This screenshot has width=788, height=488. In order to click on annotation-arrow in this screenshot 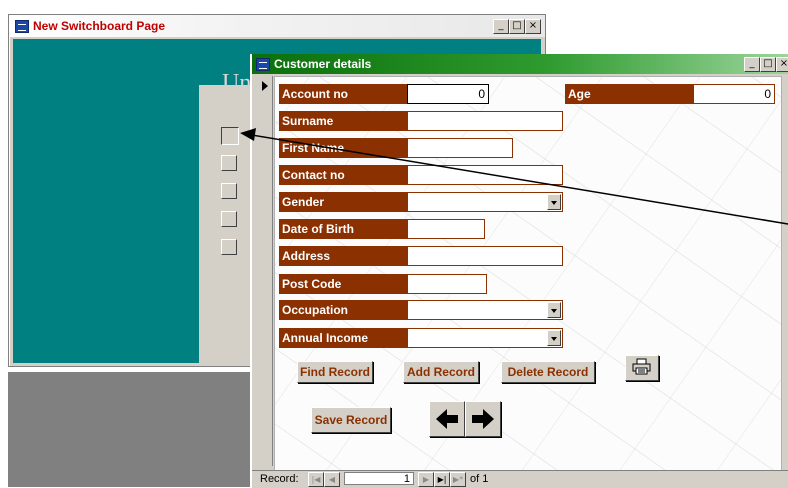, I will do `click(514, 176)`.